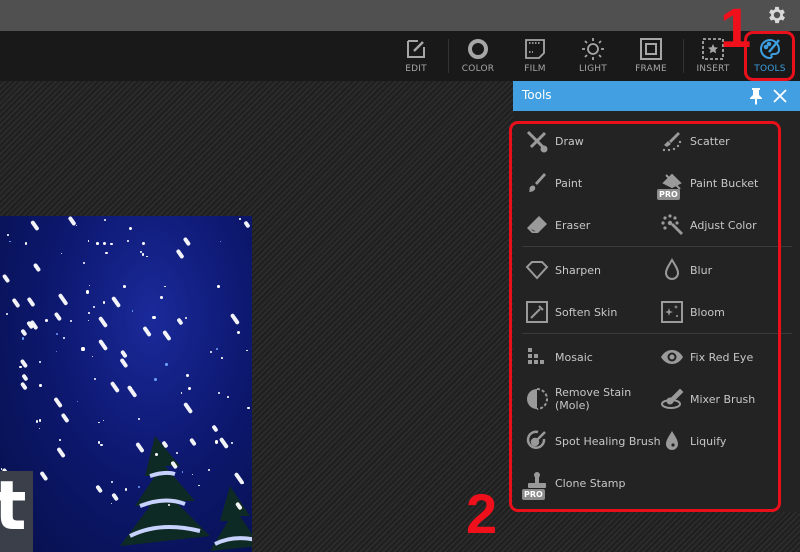 The height and width of the screenshot is (552, 800). I want to click on mosaic-icon, so click(537, 357).